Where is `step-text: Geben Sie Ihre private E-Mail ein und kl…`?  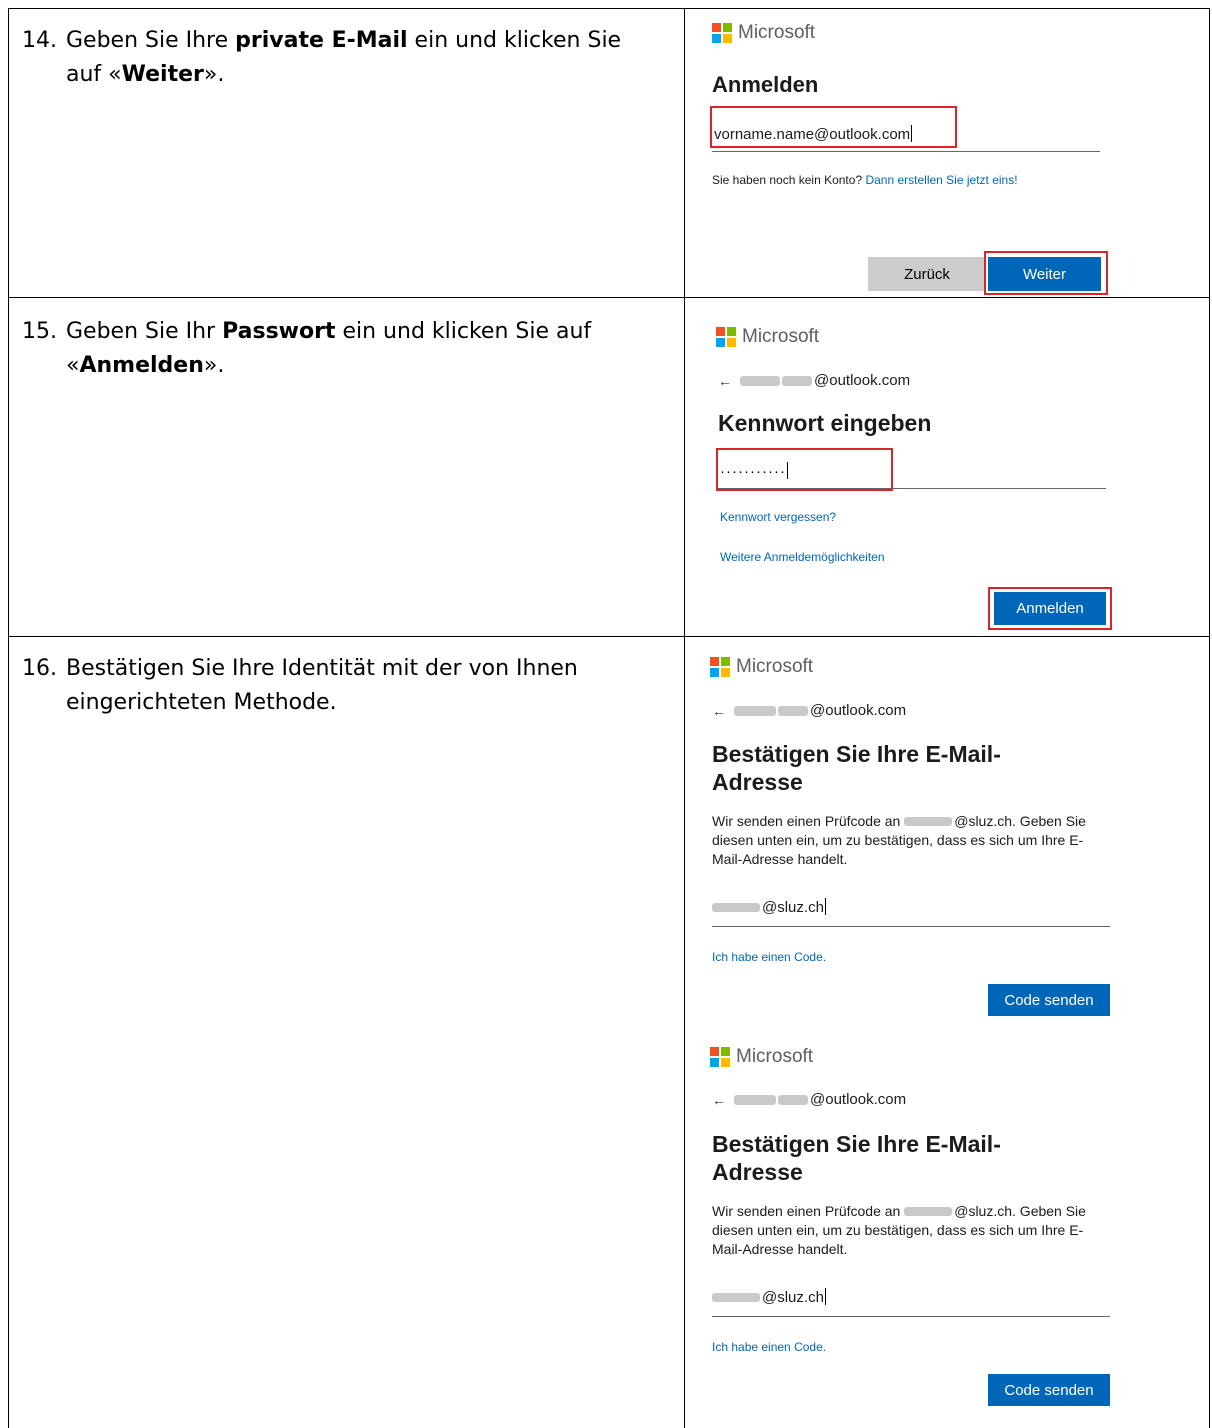 step-text: Geben Sie Ihre private E-Mail ein und kl… is located at coordinates (344, 57).